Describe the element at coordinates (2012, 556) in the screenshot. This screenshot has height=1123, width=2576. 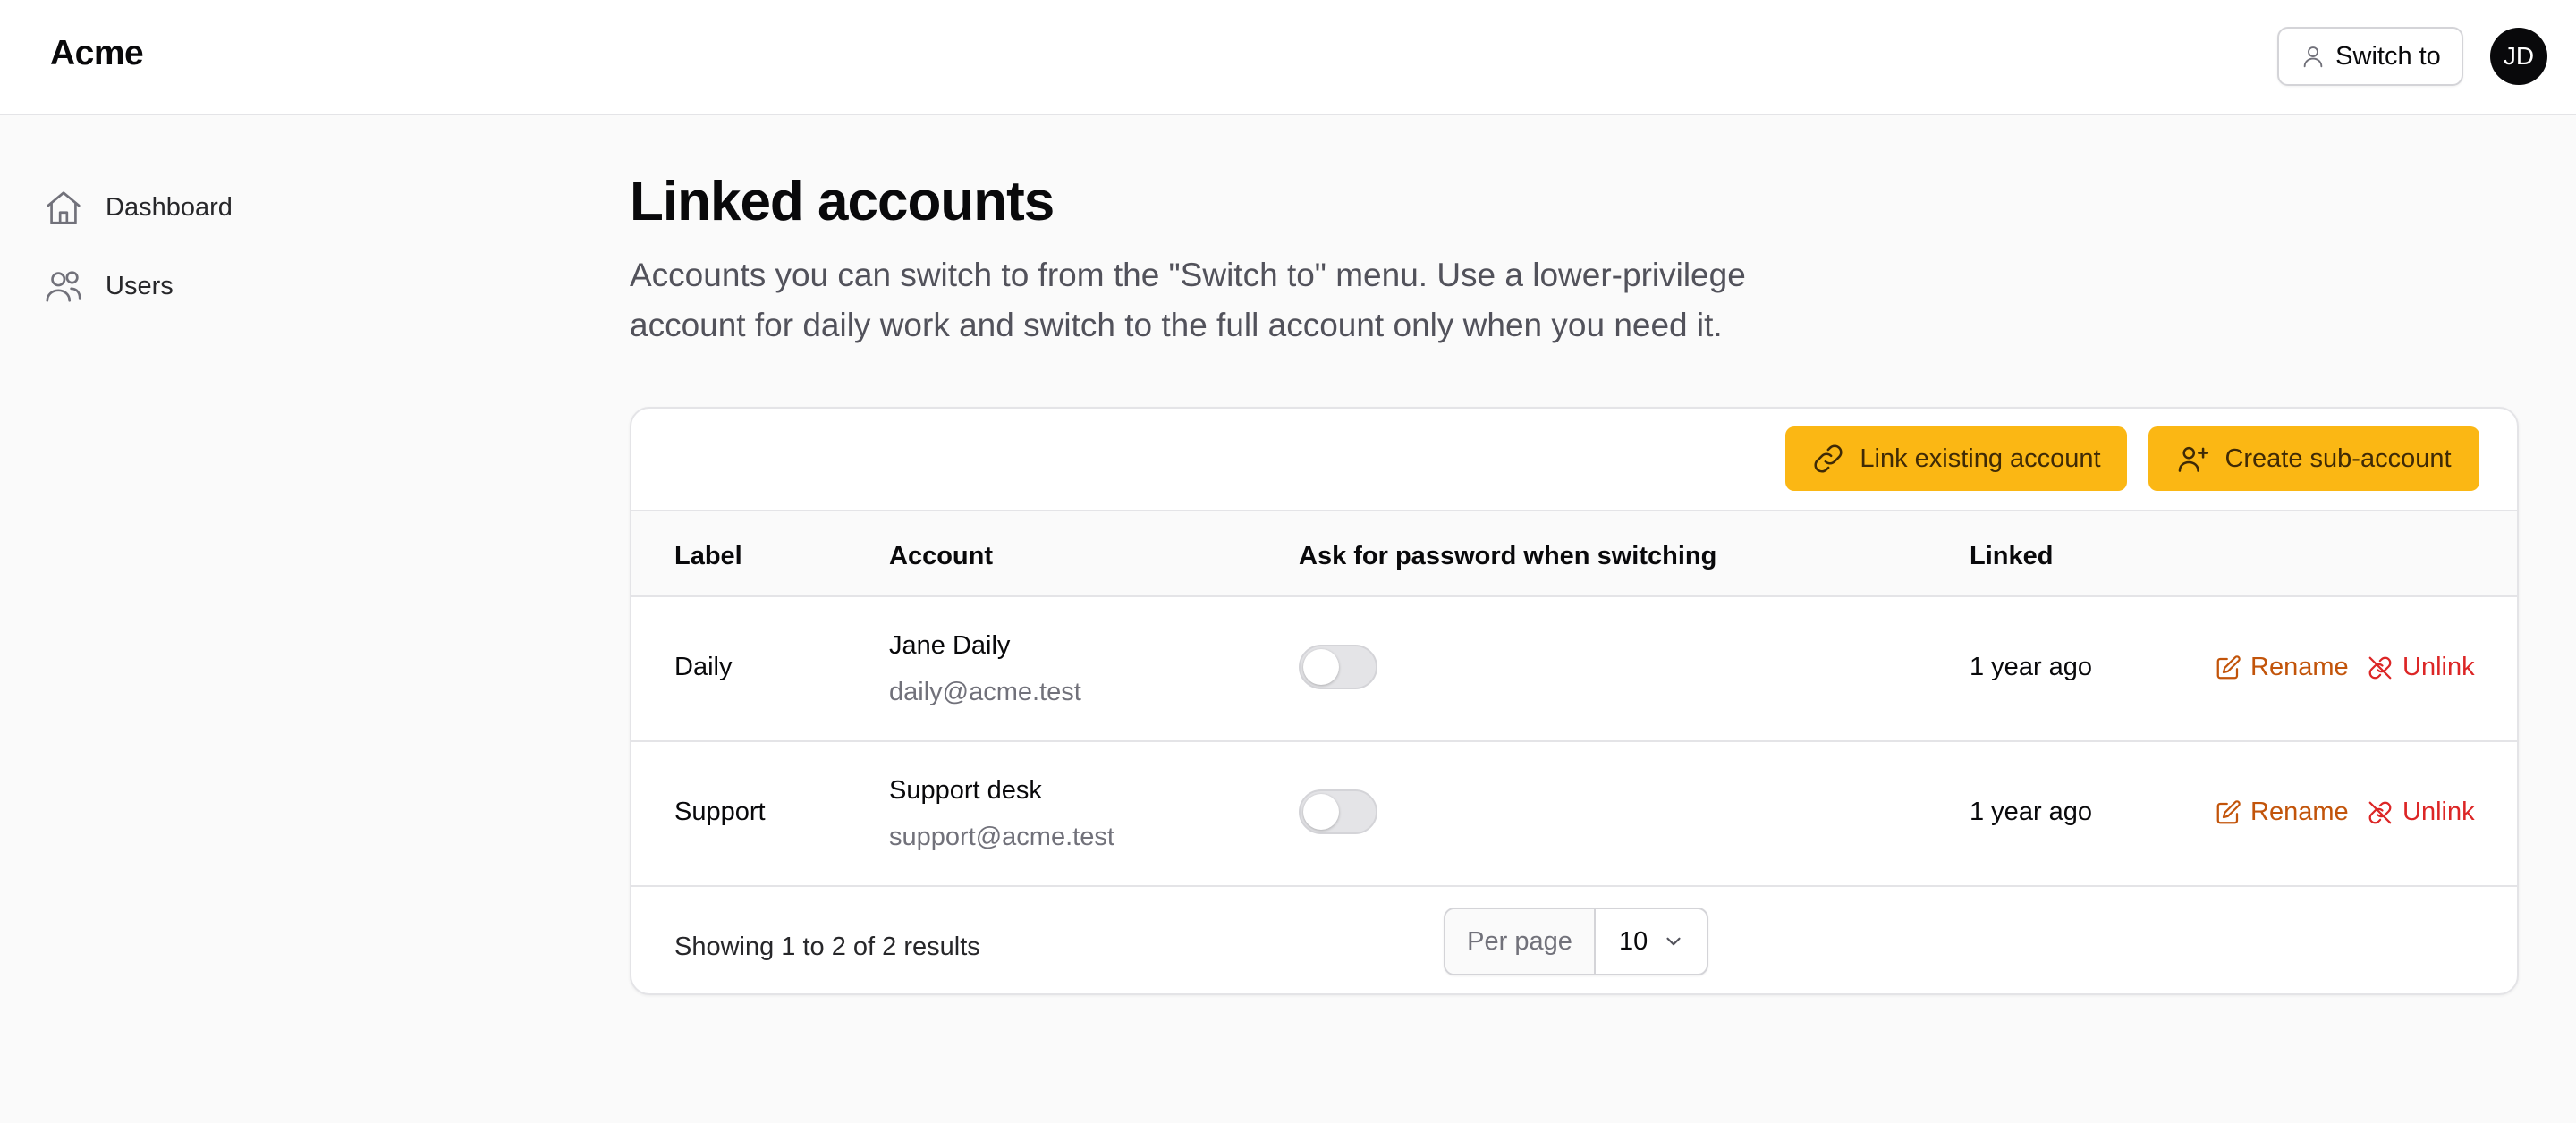
I see `column-header-linked: Linked` at that location.